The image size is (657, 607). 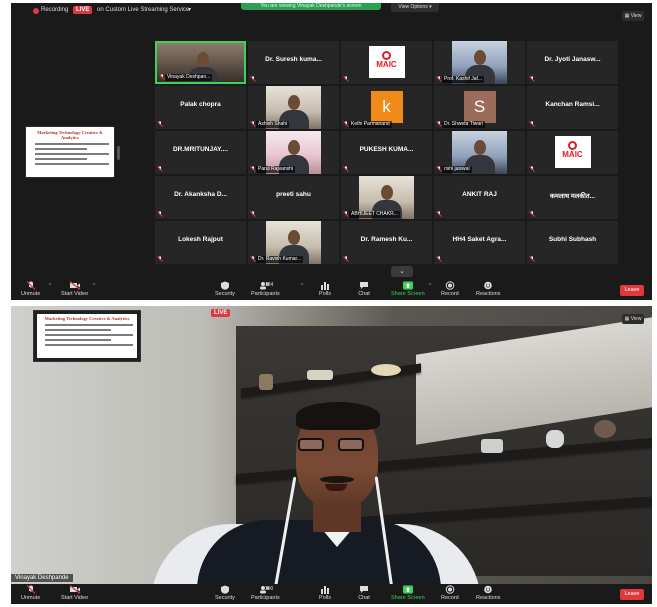 I want to click on panel-resize-handle, so click(x=118, y=153).